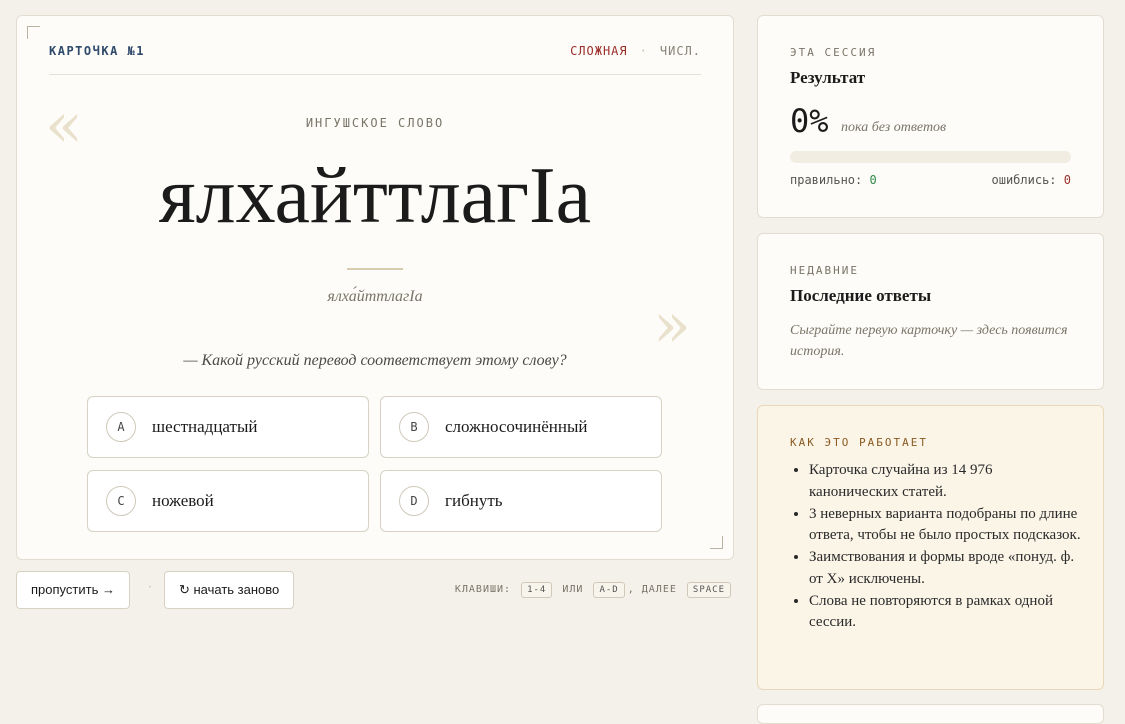 The image size is (1125, 724). Describe the element at coordinates (33, 32) in the screenshot. I see `corner-mark-top-left` at that location.